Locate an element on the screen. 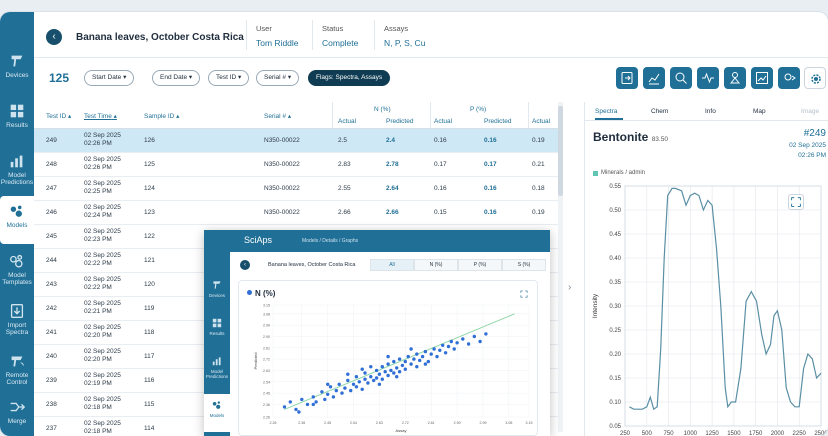  table-scrollbar is located at coordinates (560, 267).